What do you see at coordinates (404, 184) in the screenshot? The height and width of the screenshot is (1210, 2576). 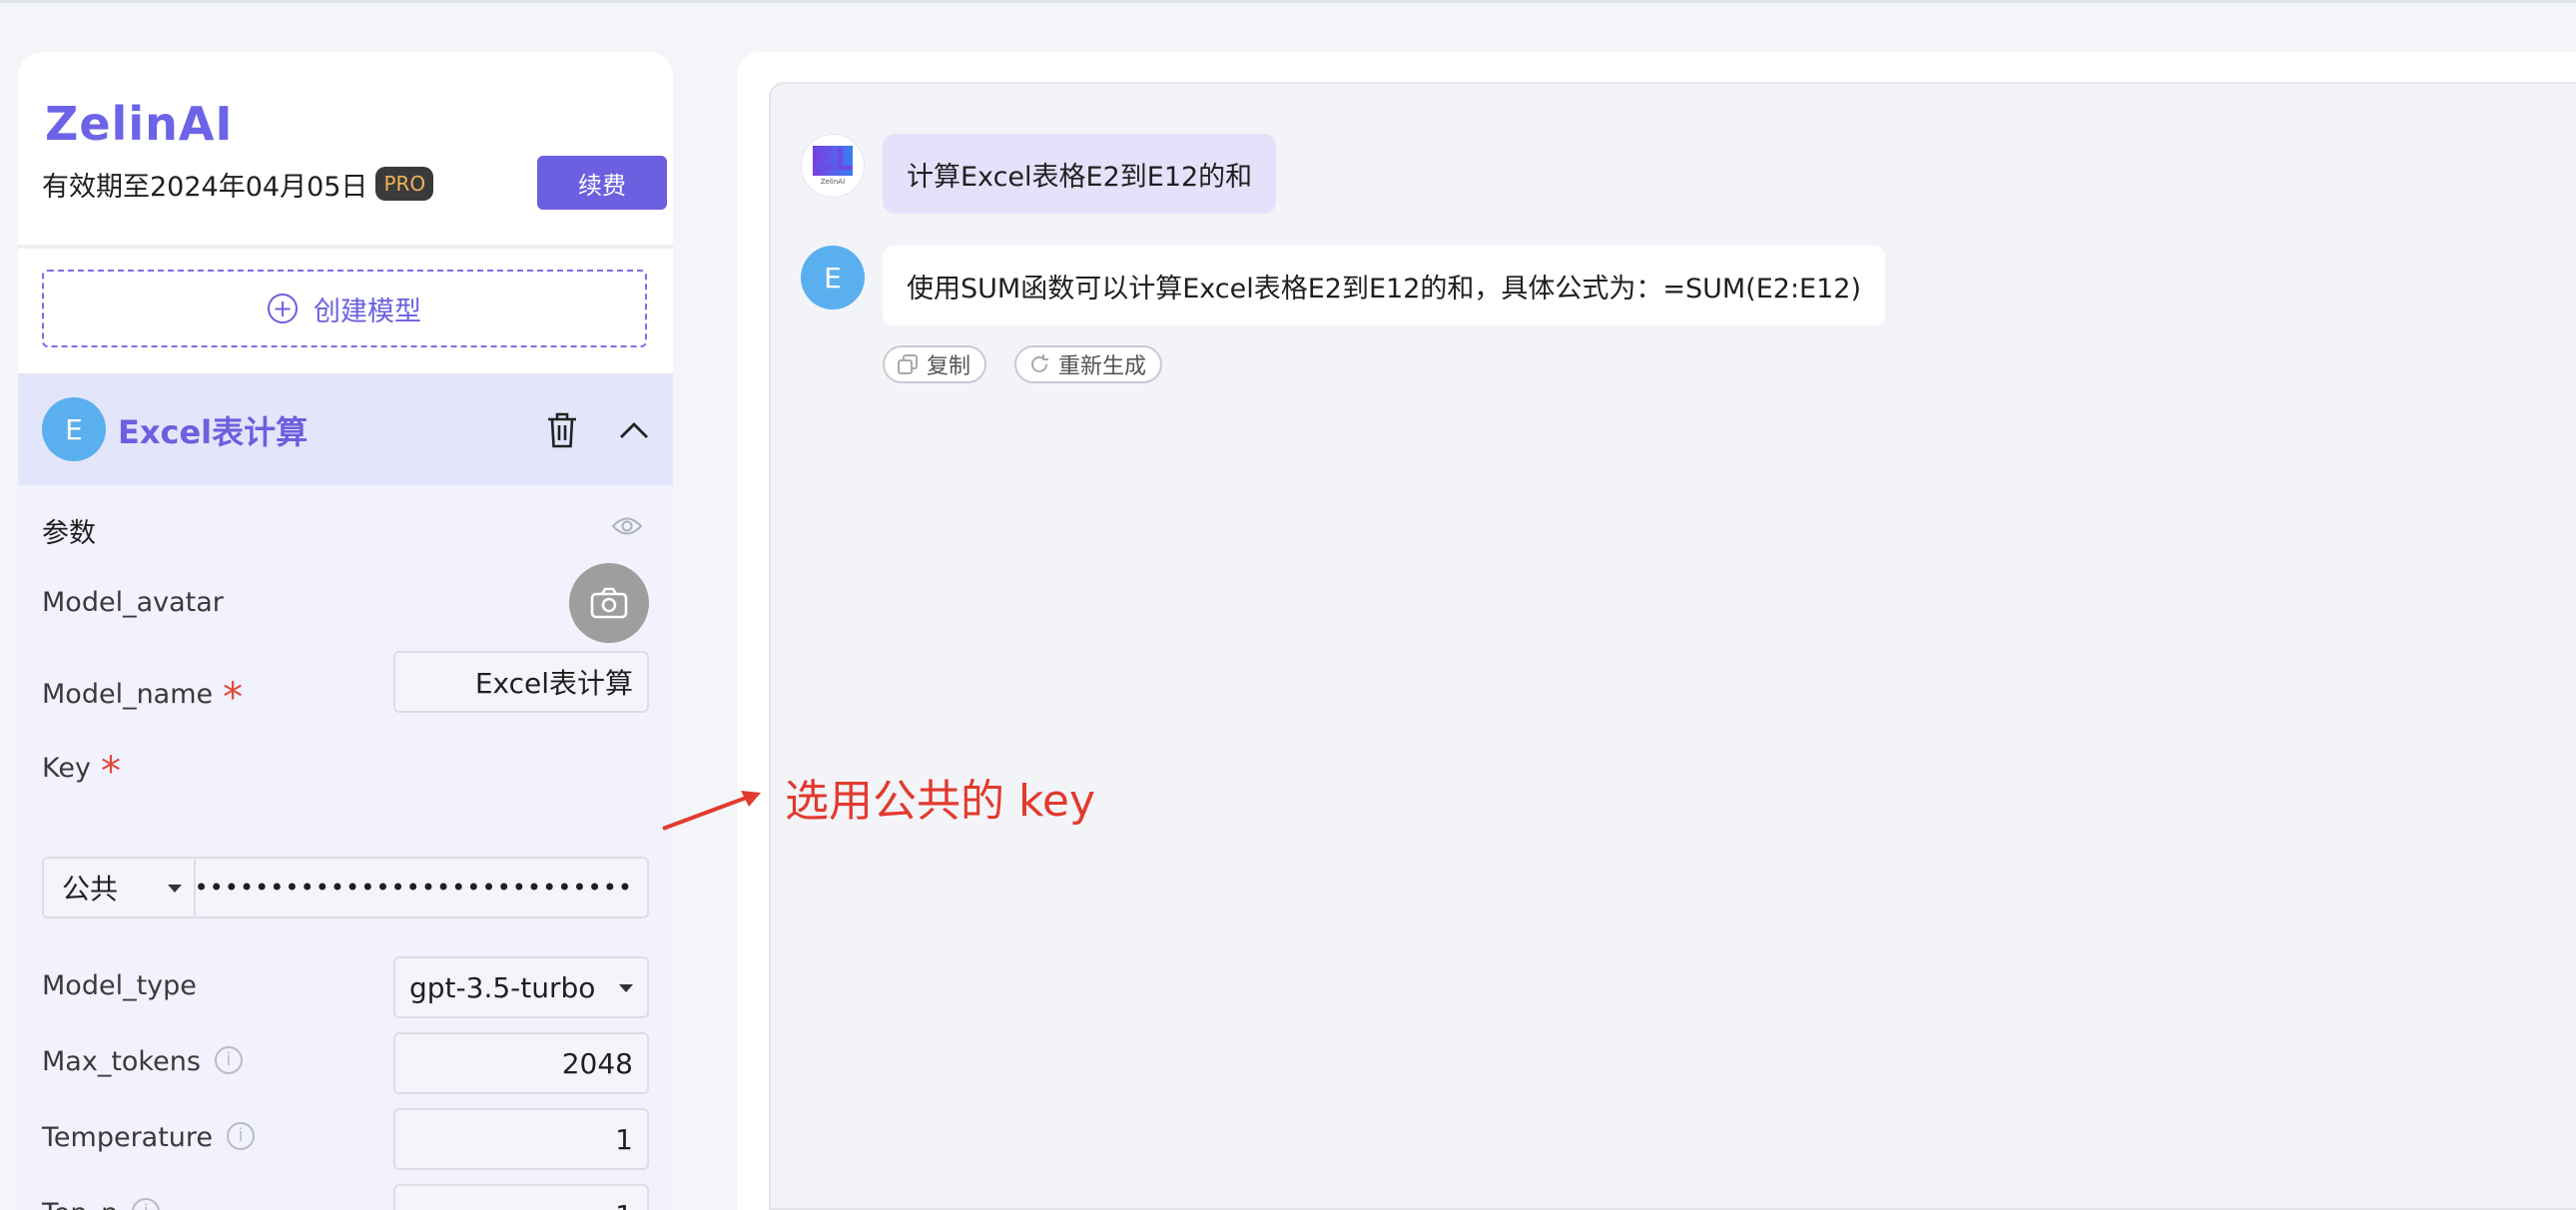 I see `pro-badge: PRO` at bounding box center [404, 184].